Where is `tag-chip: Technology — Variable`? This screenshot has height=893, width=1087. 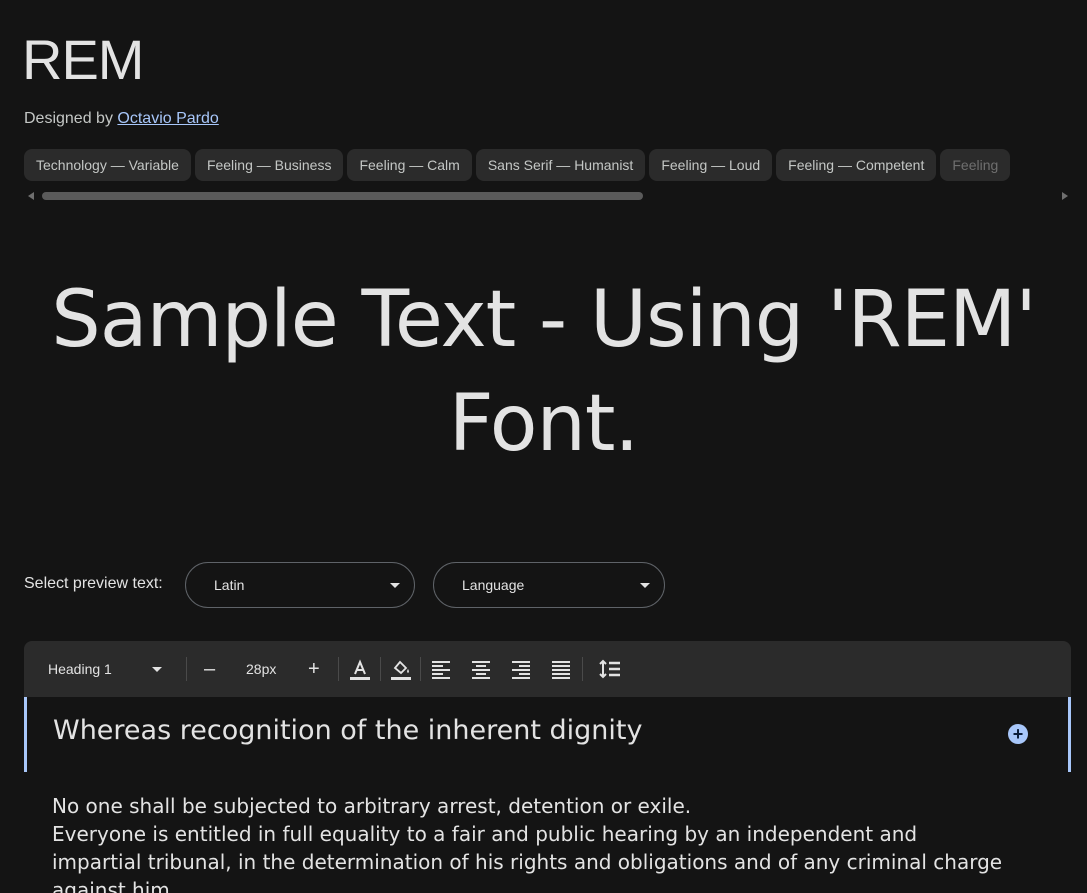
tag-chip: Technology — Variable is located at coordinates (107, 165).